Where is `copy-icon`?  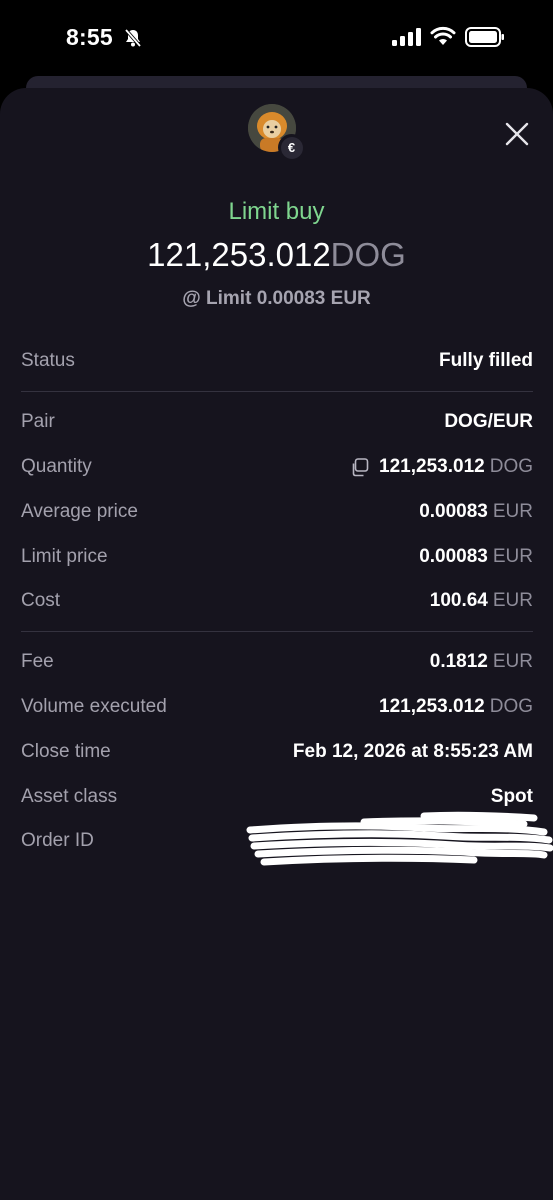
copy-icon is located at coordinates (359, 467).